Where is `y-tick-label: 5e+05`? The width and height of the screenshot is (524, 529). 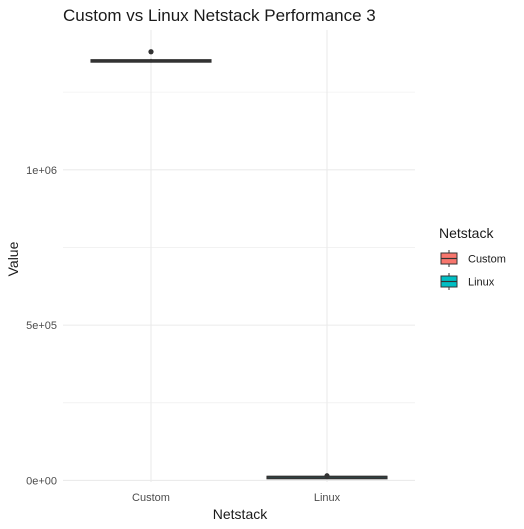
y-tick-label: 5e+05 is located at coordinates (41, 326).